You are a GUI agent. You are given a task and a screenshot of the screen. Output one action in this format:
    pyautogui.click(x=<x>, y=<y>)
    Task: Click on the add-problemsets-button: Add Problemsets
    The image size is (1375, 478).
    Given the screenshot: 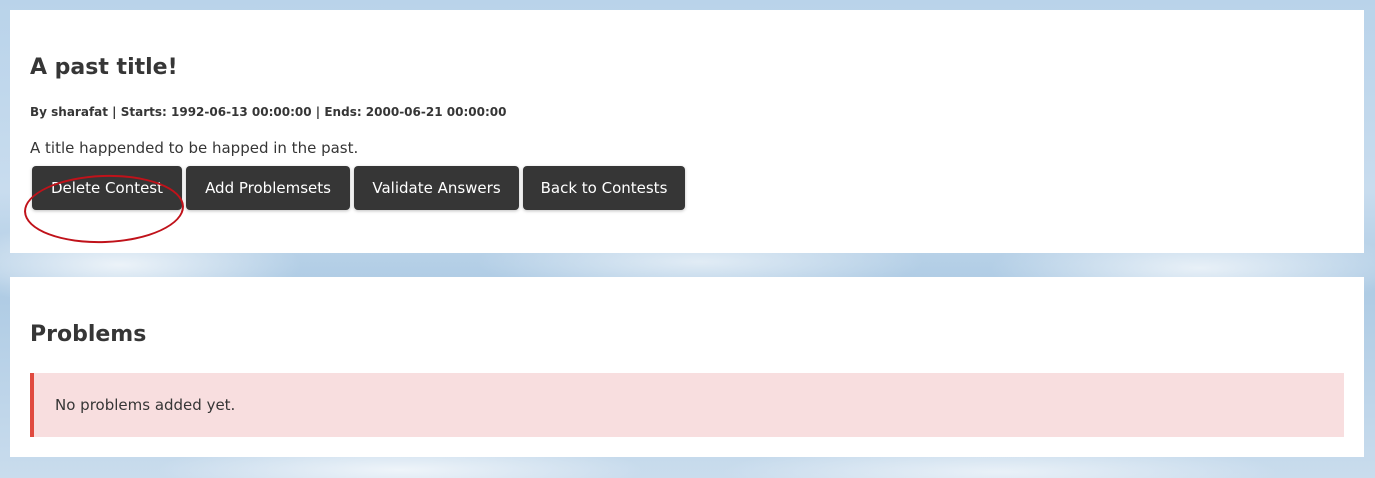 What is the action you would take?
    pyautogui.click(x=268, y=188)
    